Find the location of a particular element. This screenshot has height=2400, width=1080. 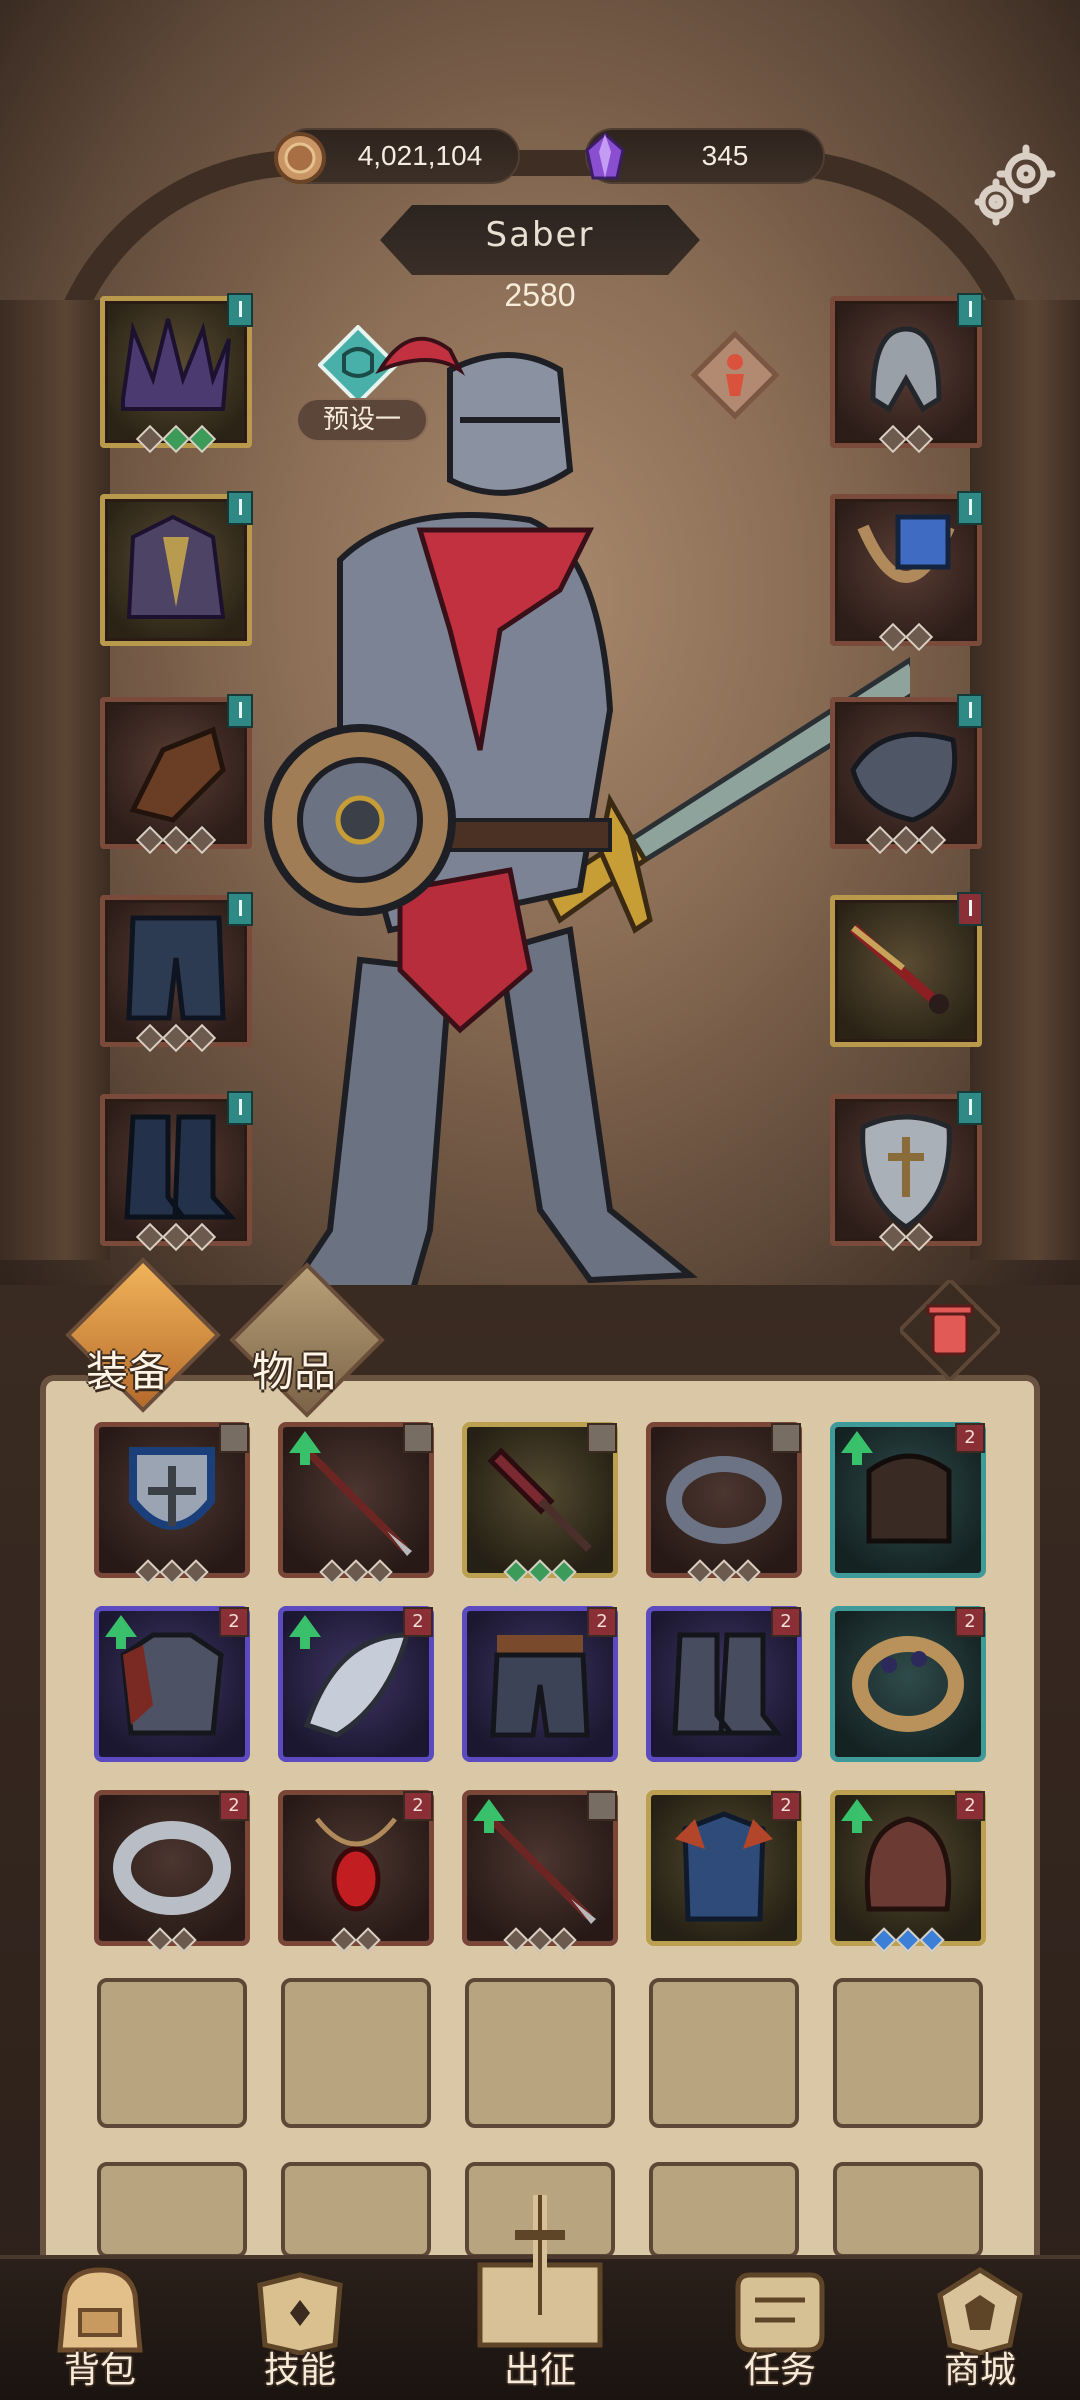

inventory-item-ruby-pendant: 2 is located at coordinates (356, 1871).